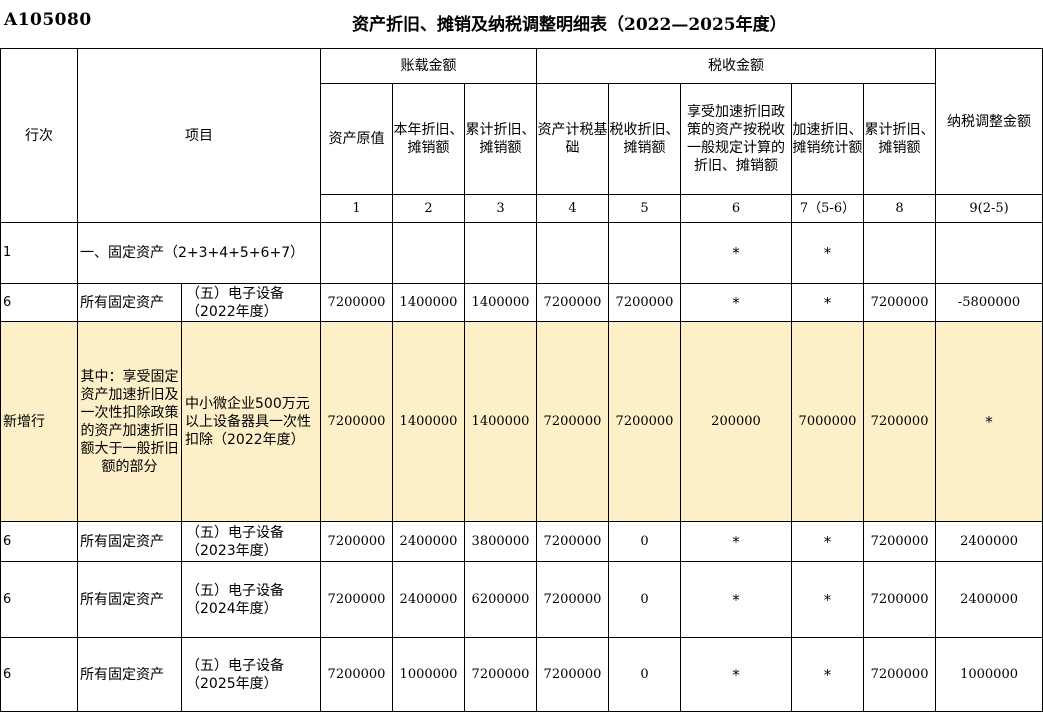  What do you see at coordinates (989, 208) in the screenshot?
I see `col-no-9: 9(2-5)` at bounding box center [989, 208].